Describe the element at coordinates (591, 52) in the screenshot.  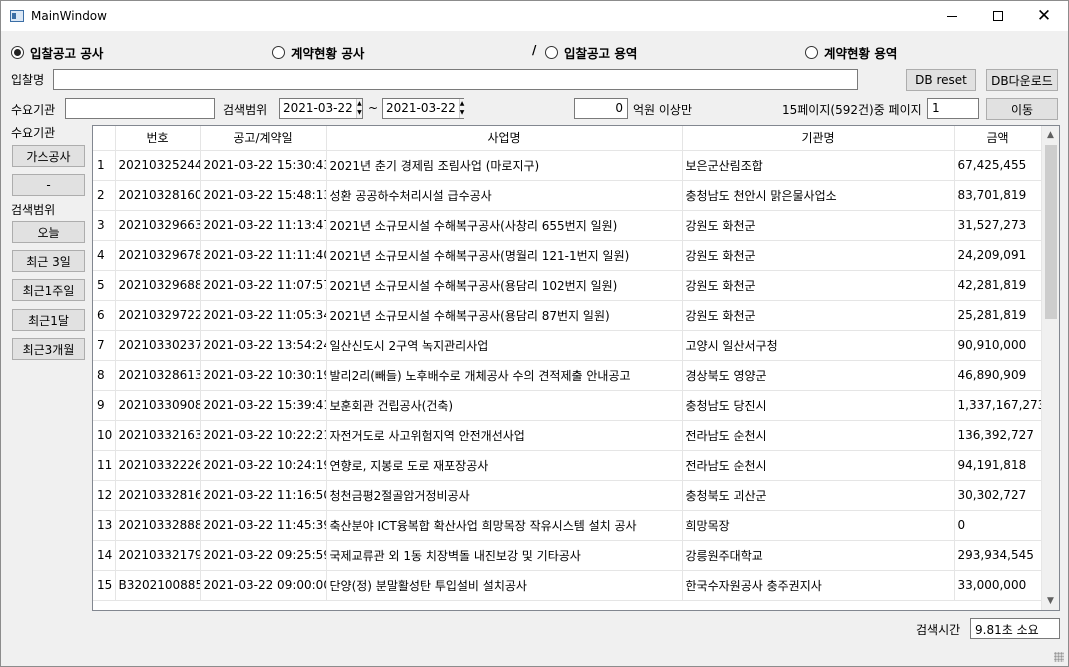
I see `radio-bid-service: 입찰공고 용역` at that location.